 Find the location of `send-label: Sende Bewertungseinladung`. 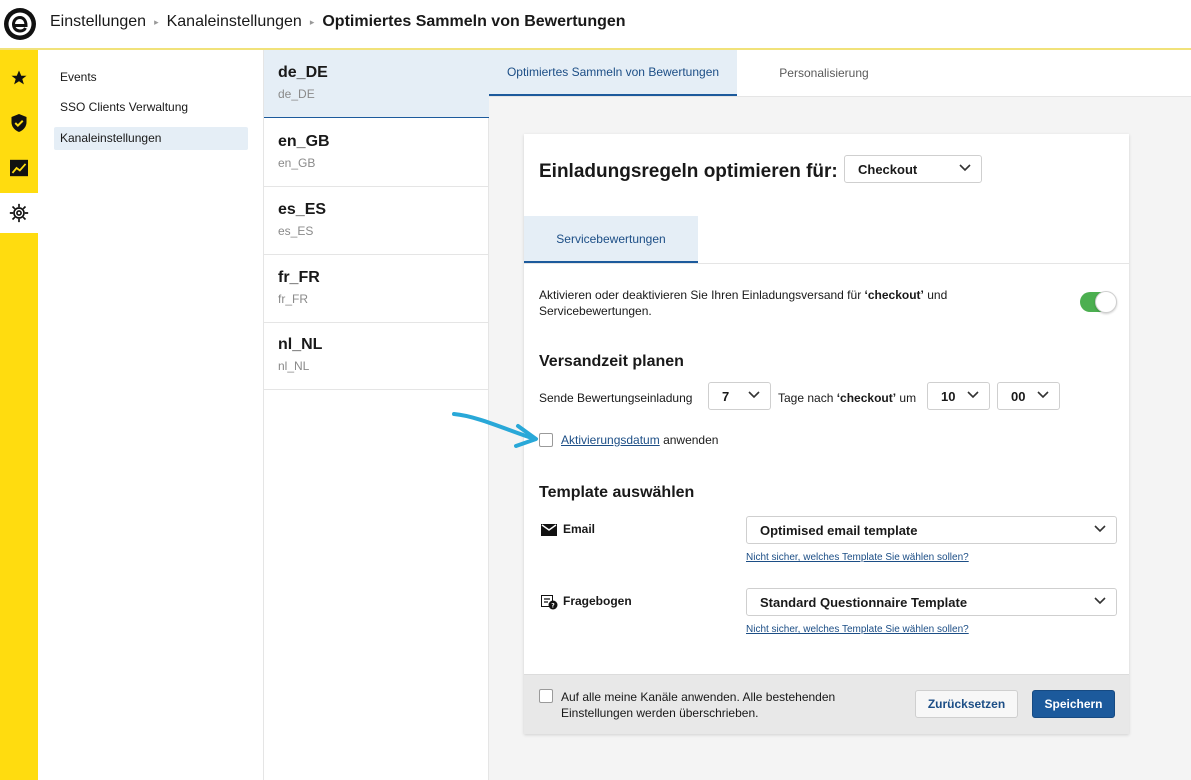

send-label: Sende Bewertungseinladung is located at coordinates (616, 398).